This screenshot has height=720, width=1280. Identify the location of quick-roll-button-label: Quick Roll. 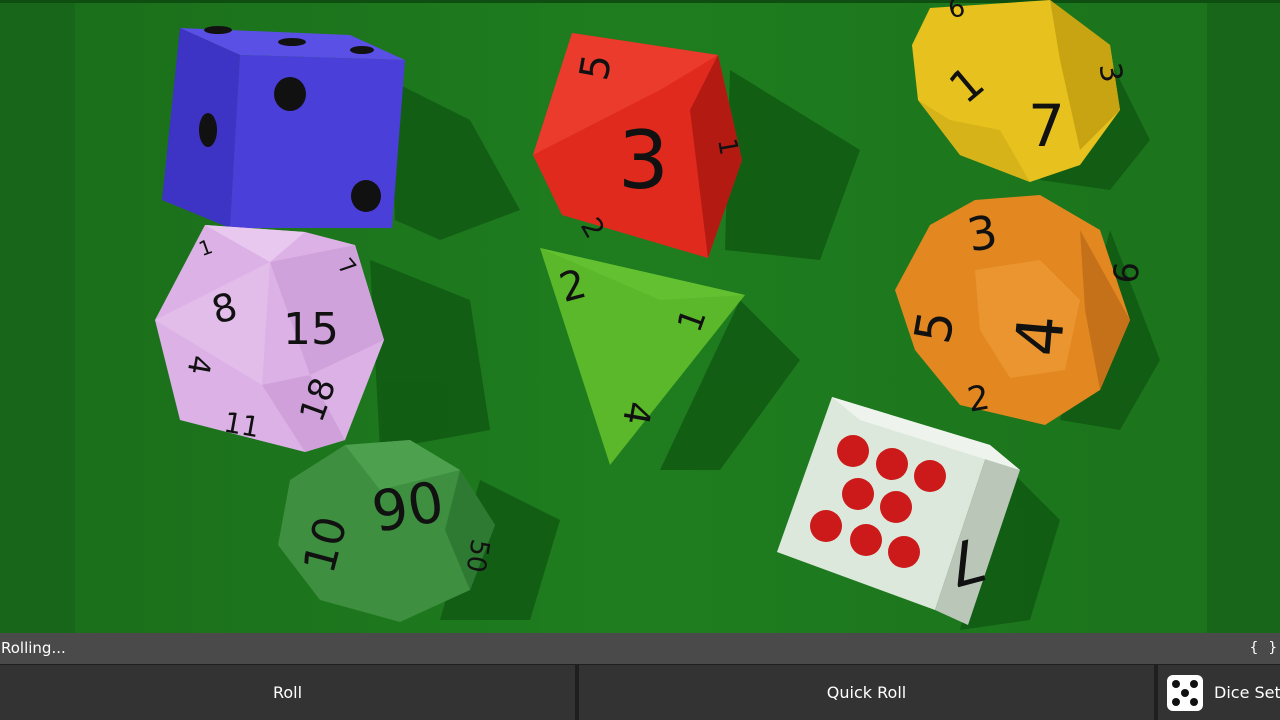
(866, 692).